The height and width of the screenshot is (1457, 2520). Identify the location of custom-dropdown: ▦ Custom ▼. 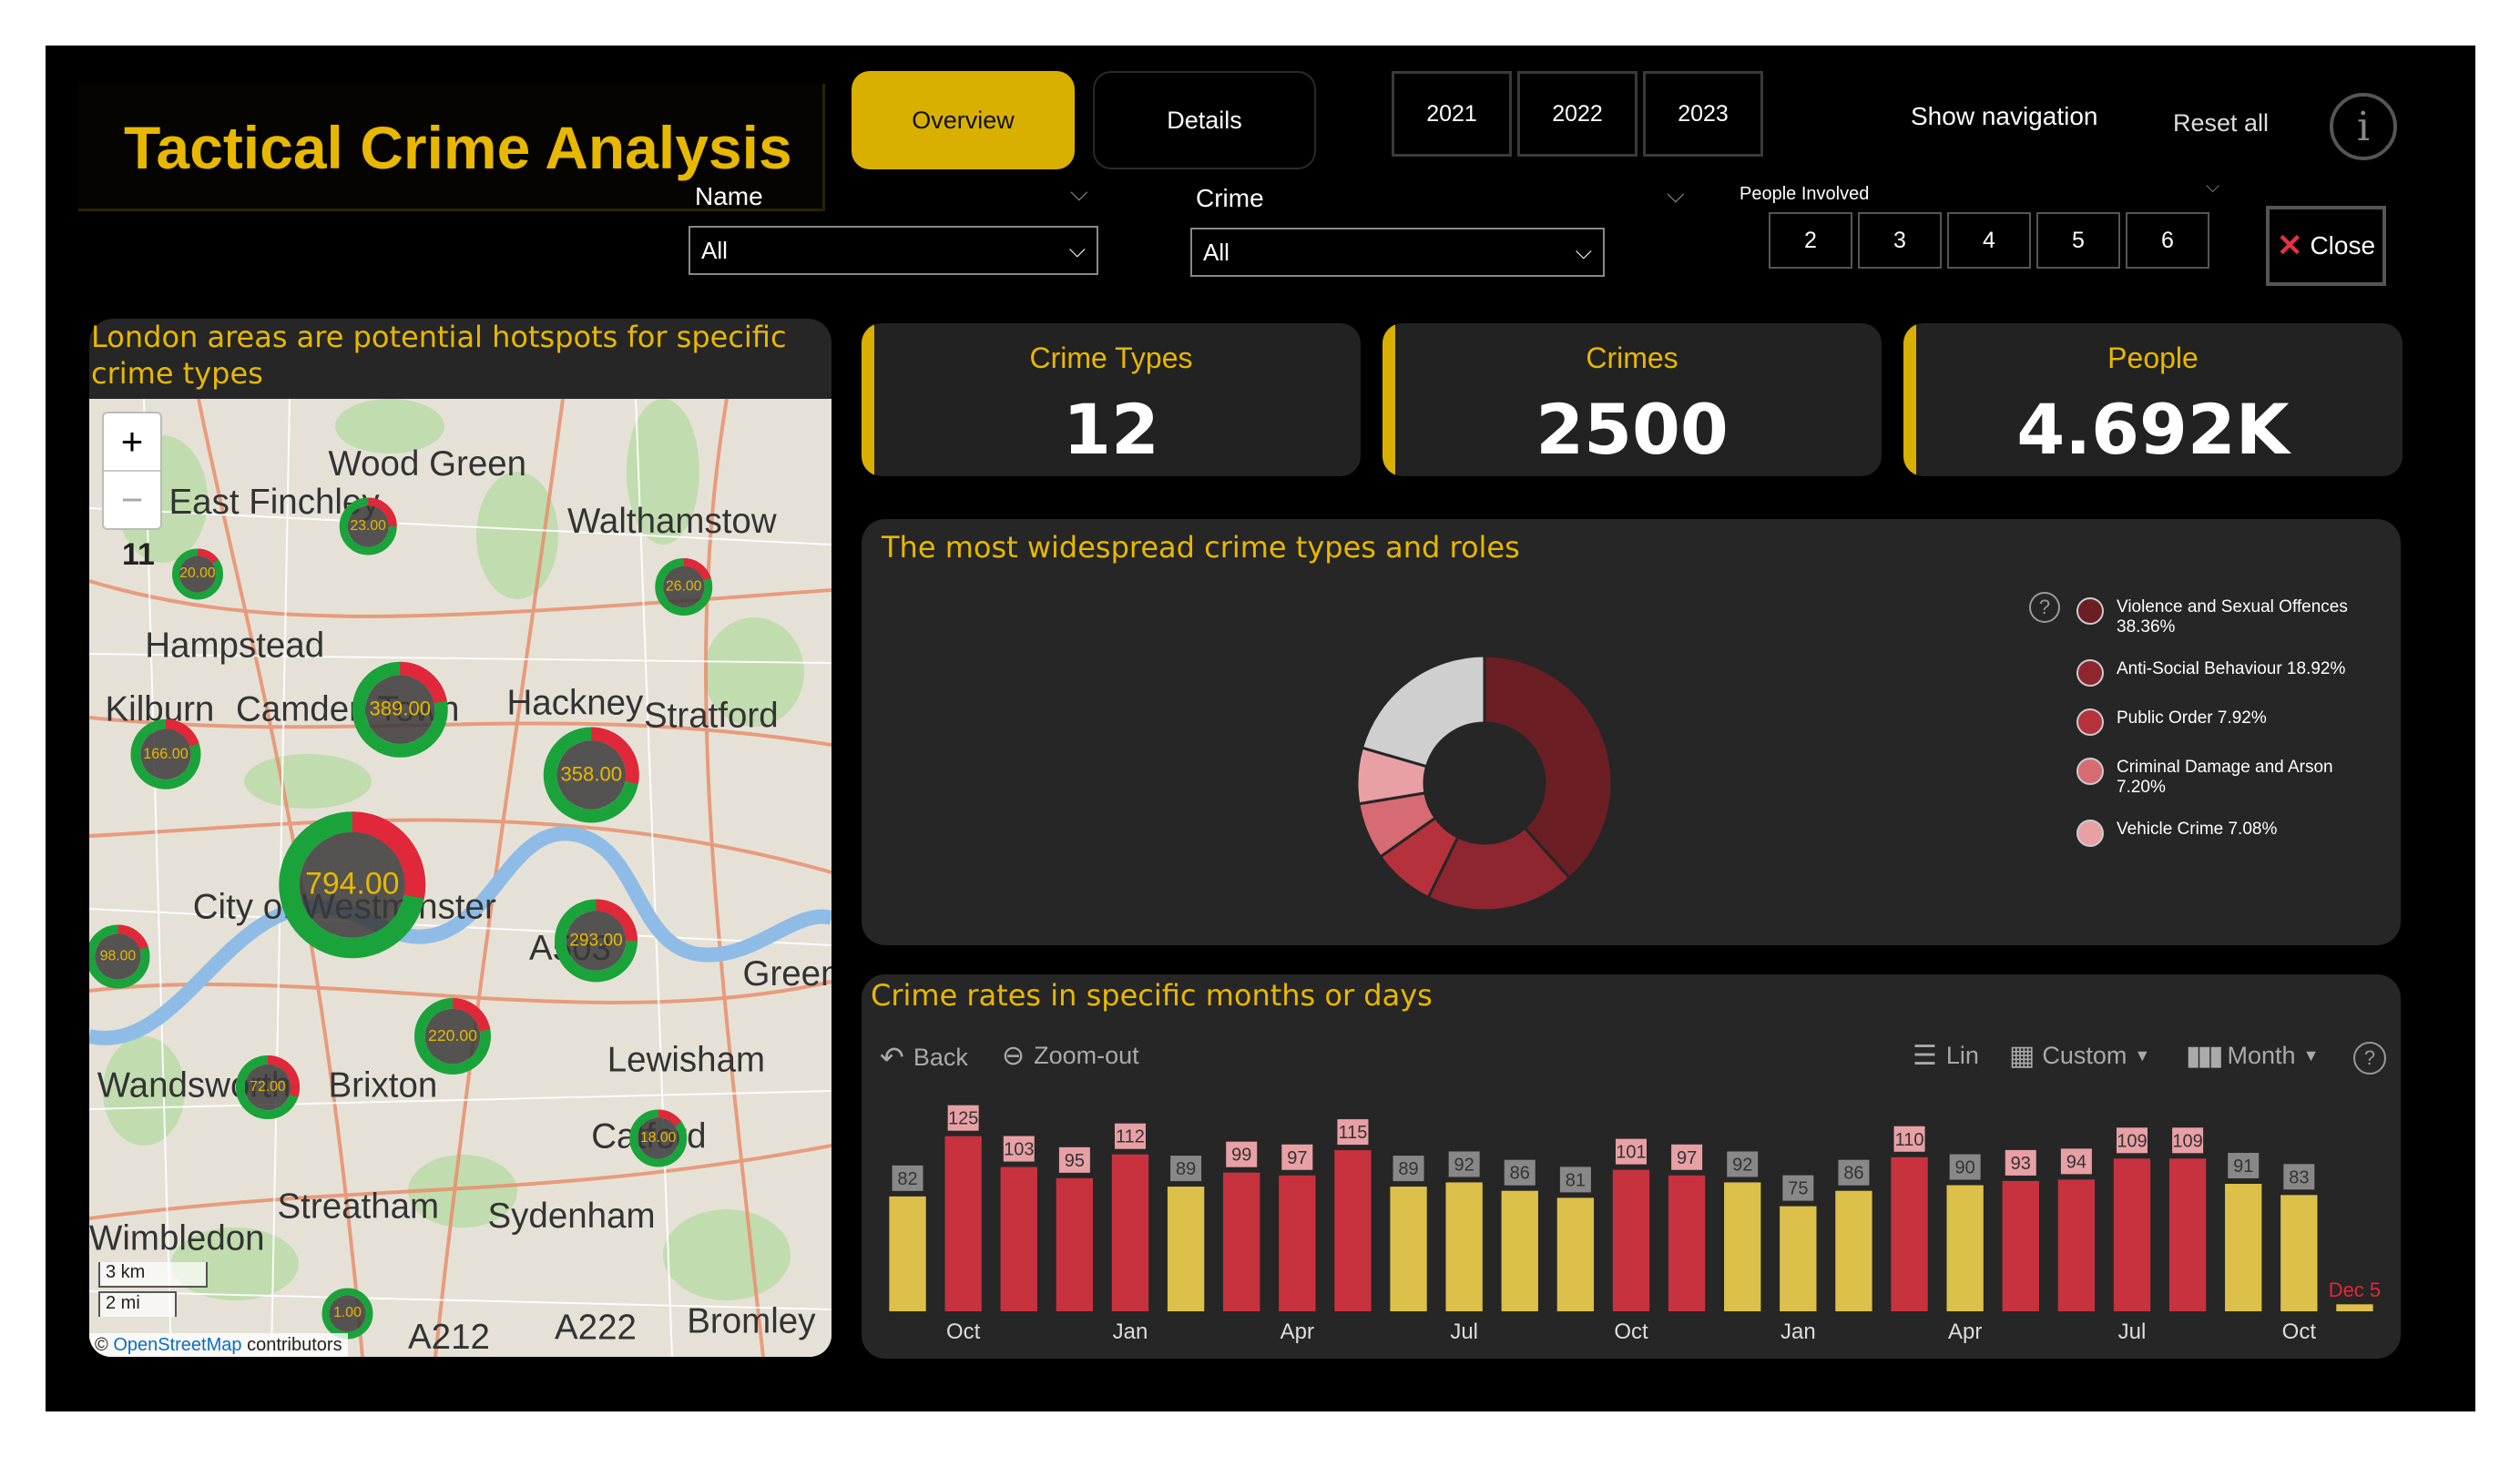
(2079, 1056).